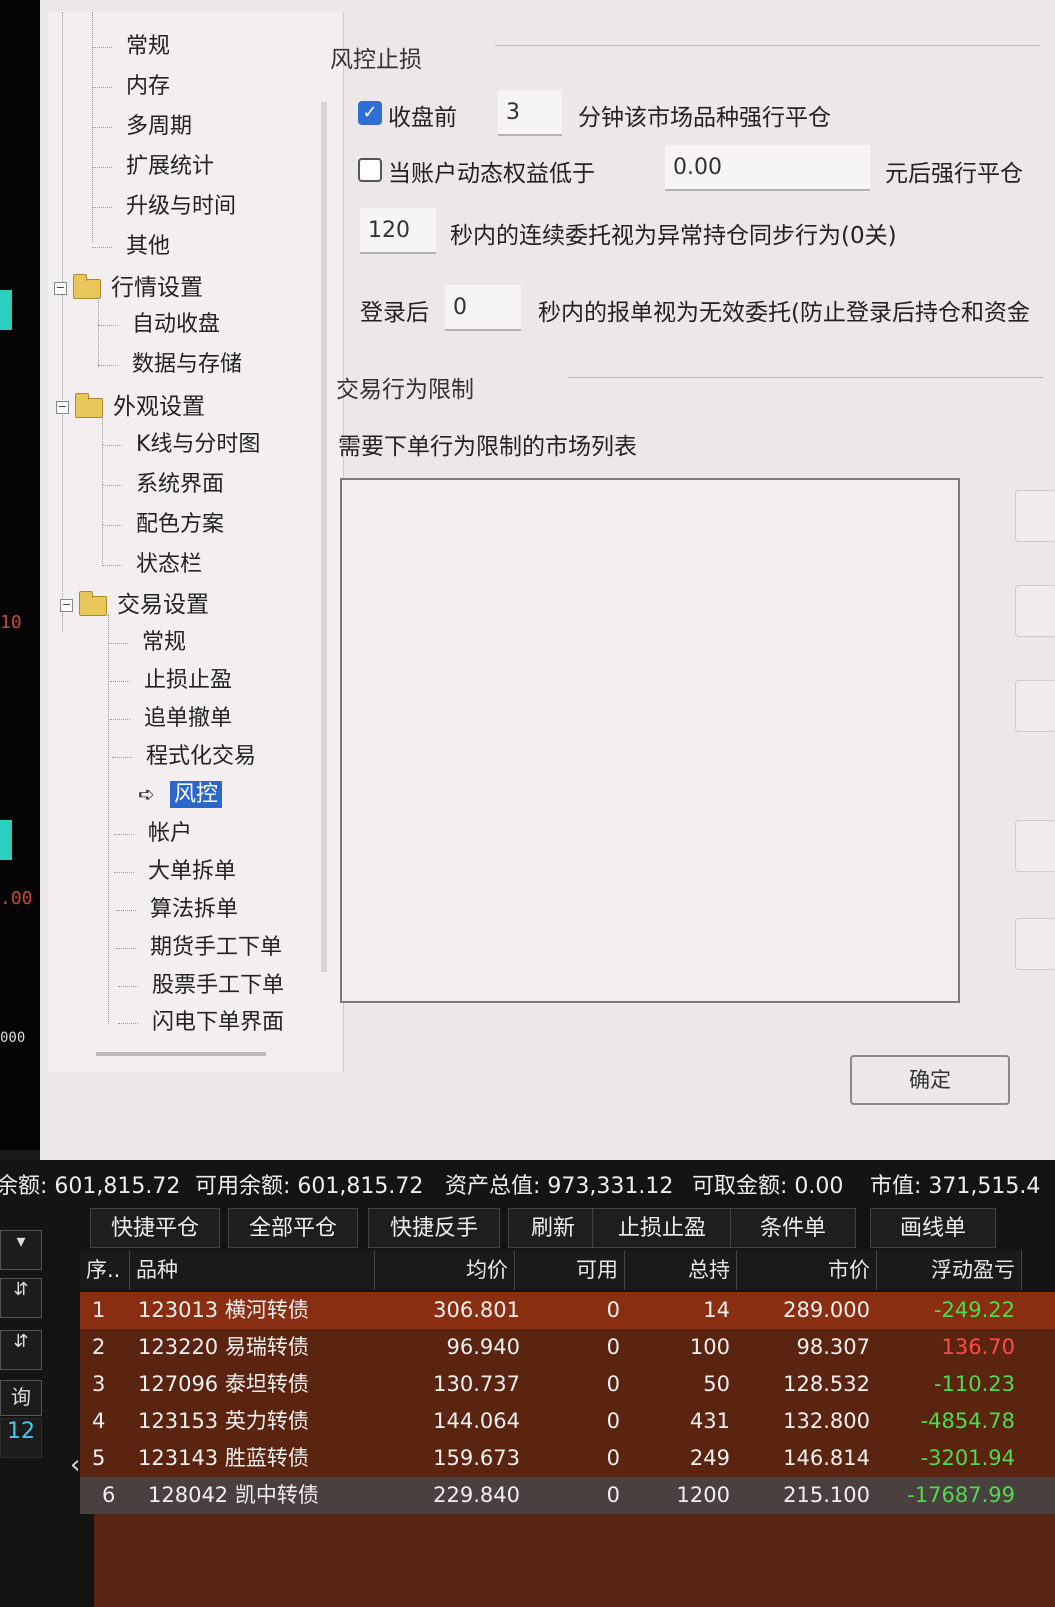 The width and height of the screenshot is (1055, 1607). Describe the element at coordinates (175, 869) in the screenshot. I see `tree-item-large-order-split: 大单拆单` at that location.